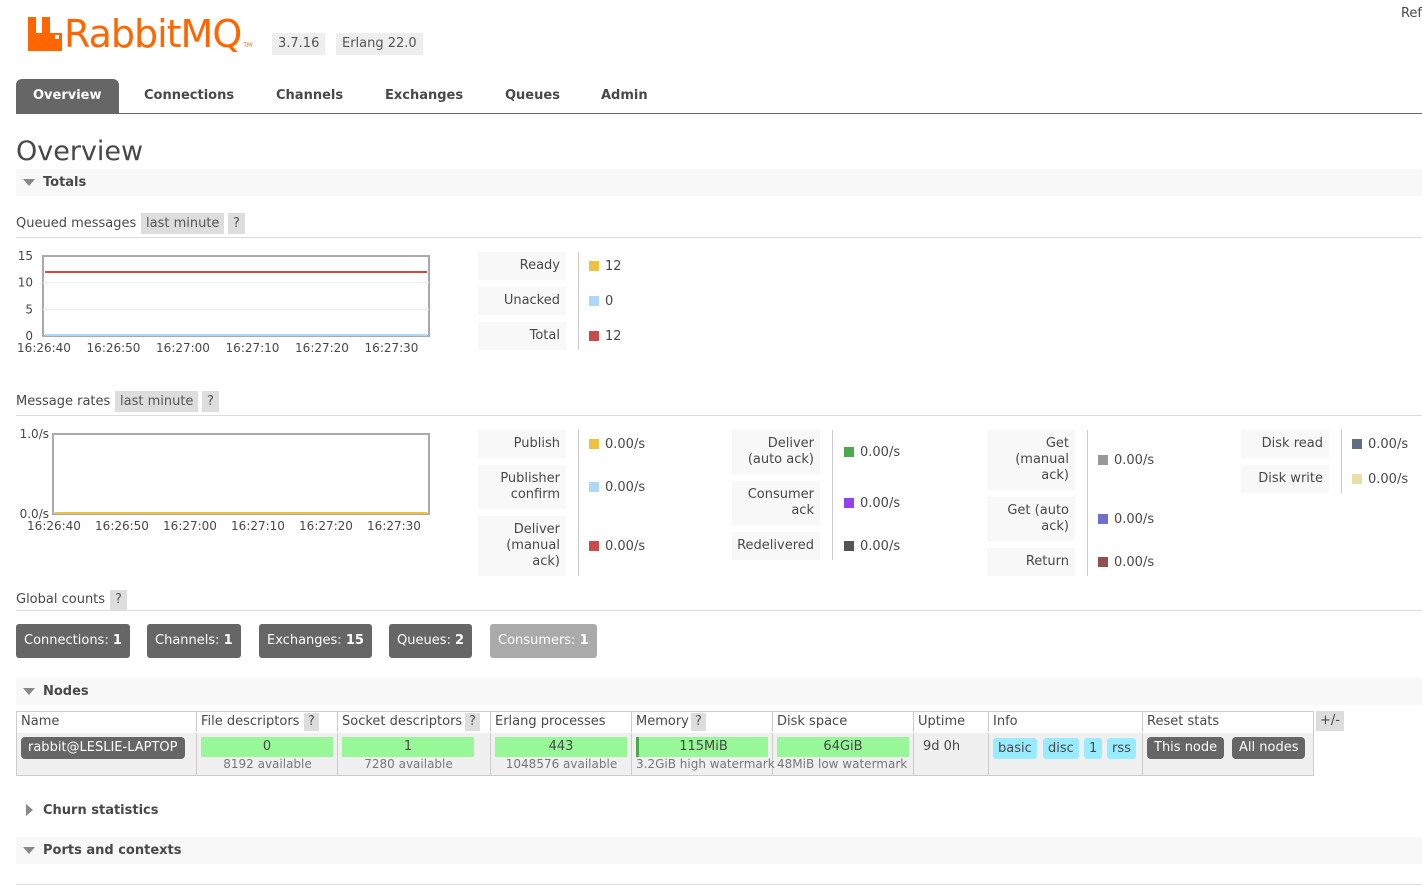  I want to click on footer-divider, so click(719, 884).